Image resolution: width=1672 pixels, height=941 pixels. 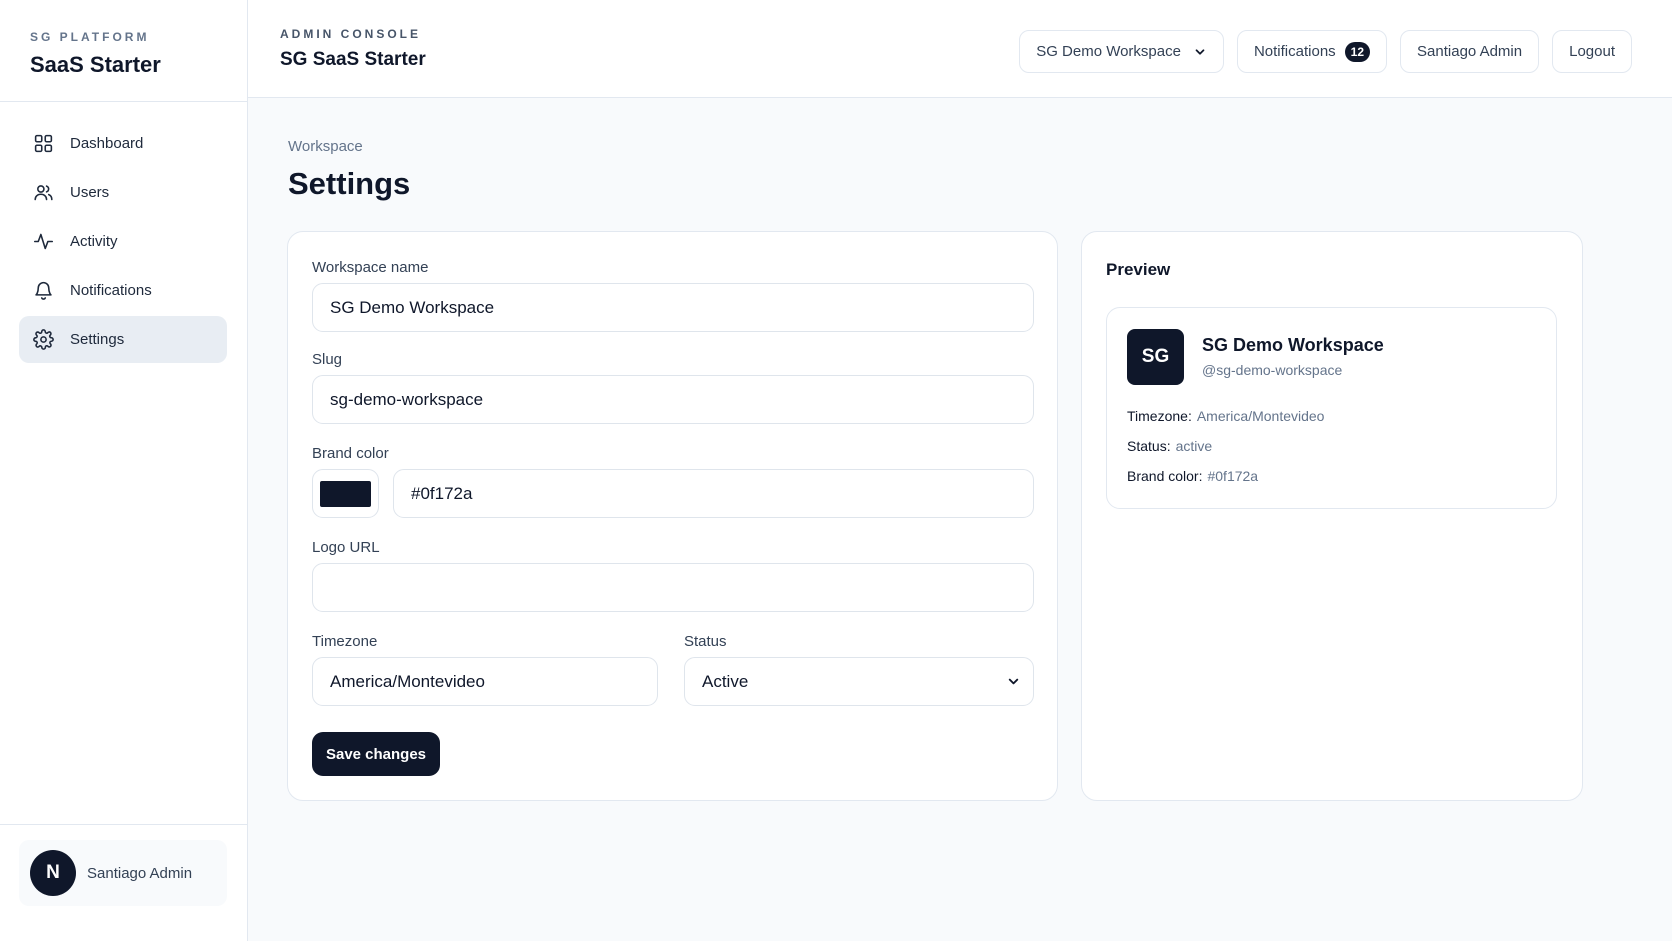 What do you see at coordinates (1149, 446) in the screenshot?
I see `preview-status-label: Status:` at bounding box center [1149, 446].